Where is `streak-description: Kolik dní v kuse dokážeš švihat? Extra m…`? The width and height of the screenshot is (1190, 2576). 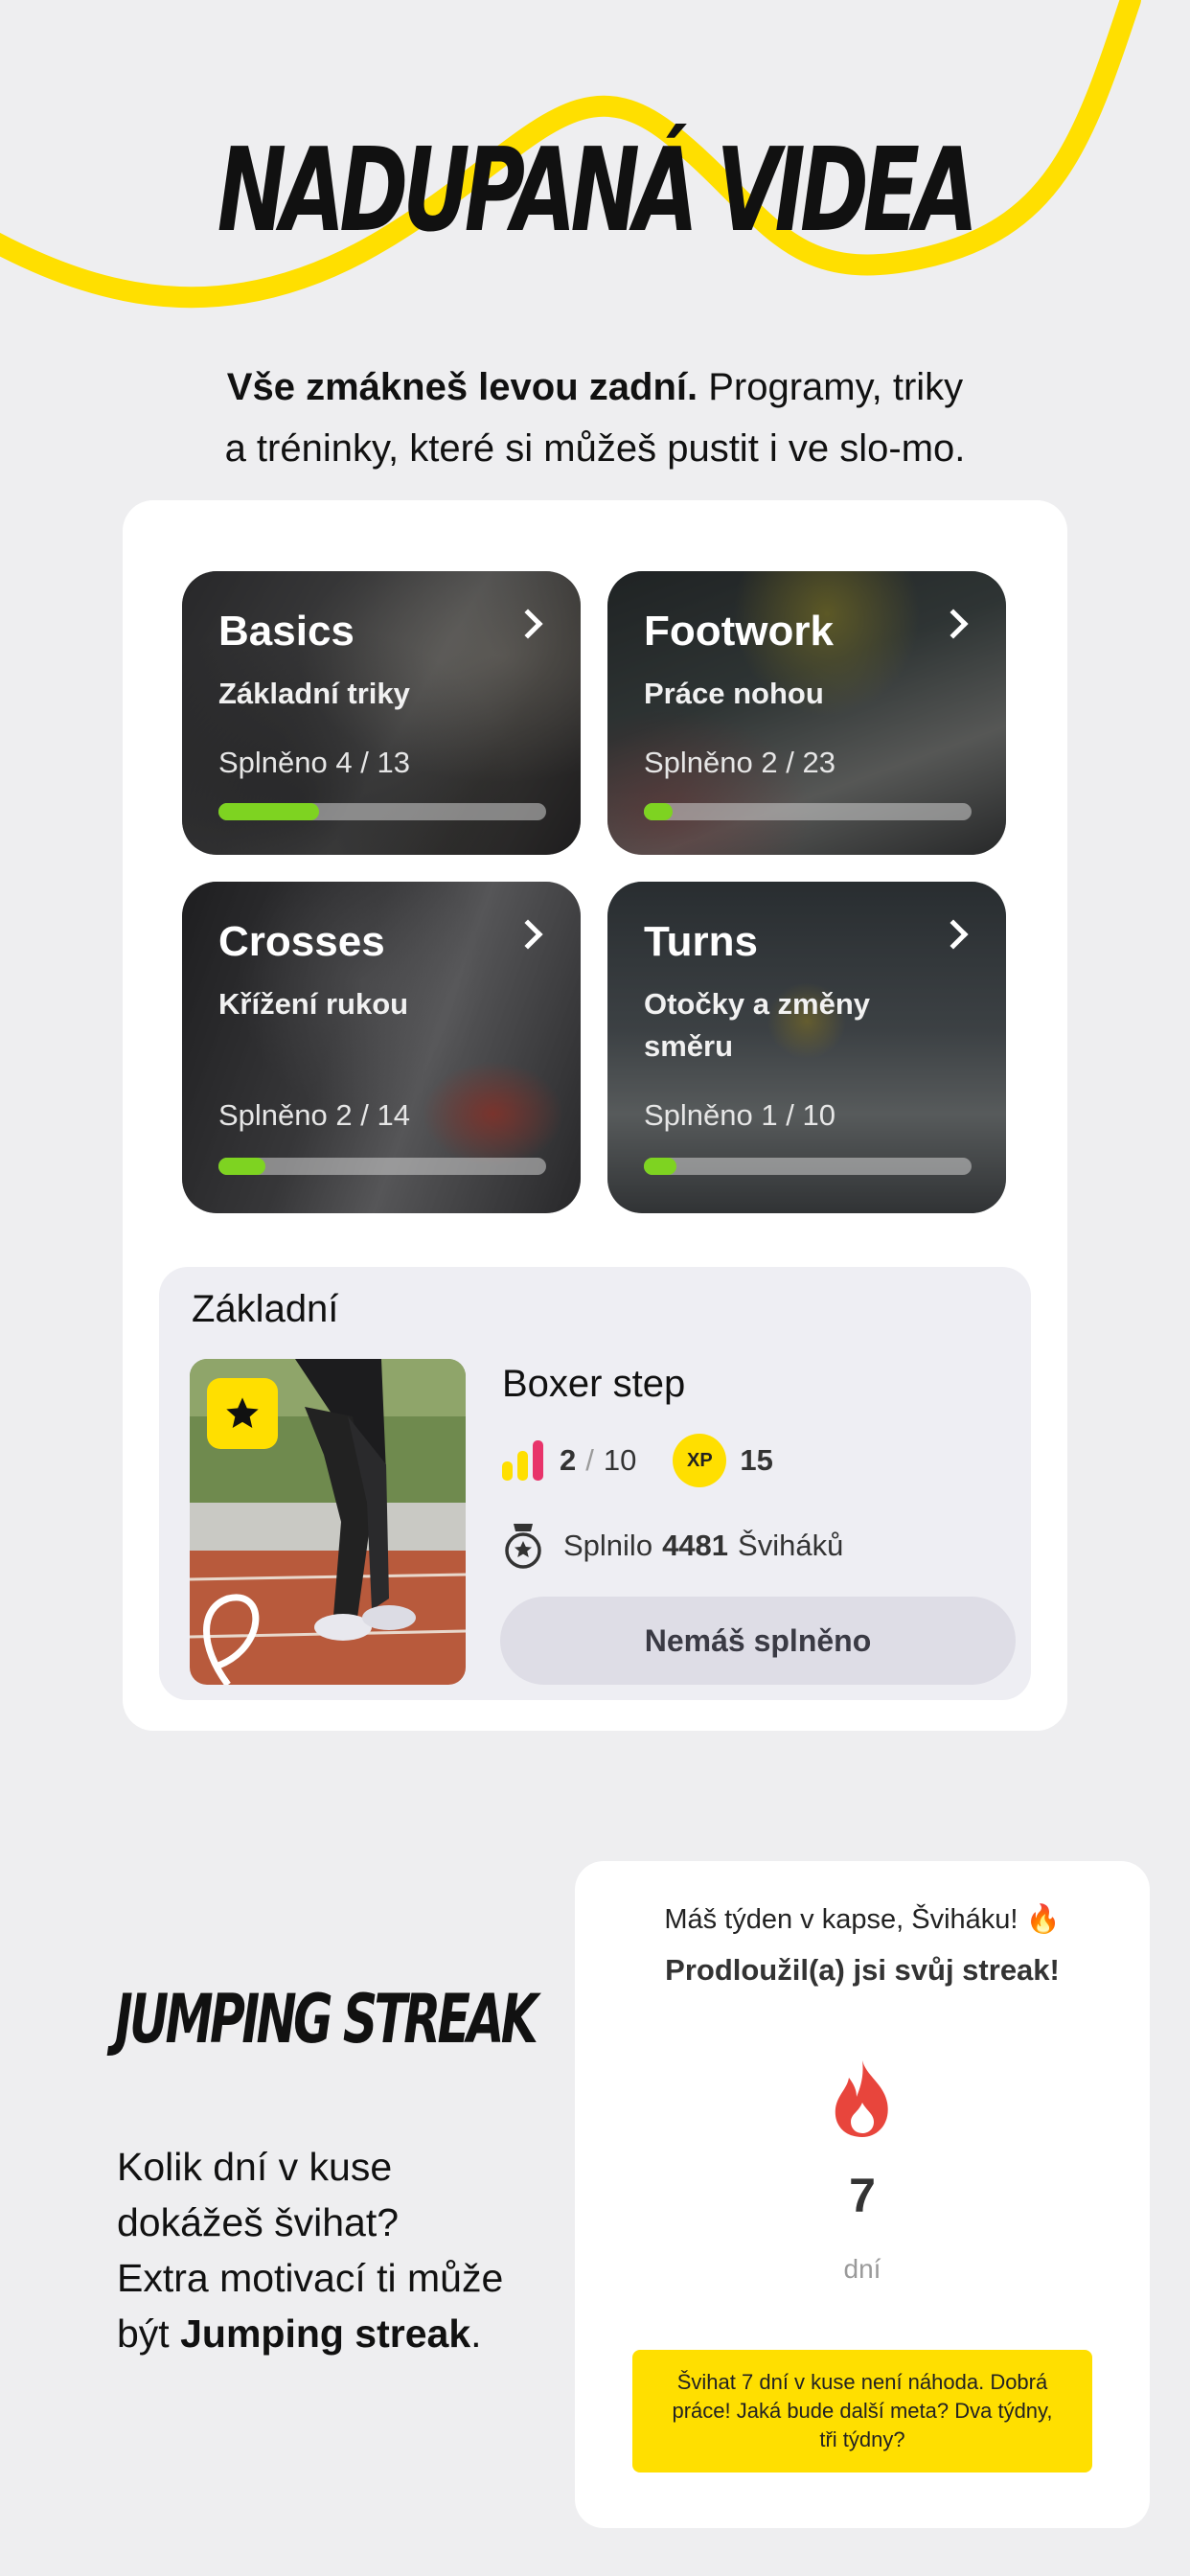
streak-description: Kolik dní v kuse dokážeš švihat? Extra m… is located at coordinates (342, 2250).